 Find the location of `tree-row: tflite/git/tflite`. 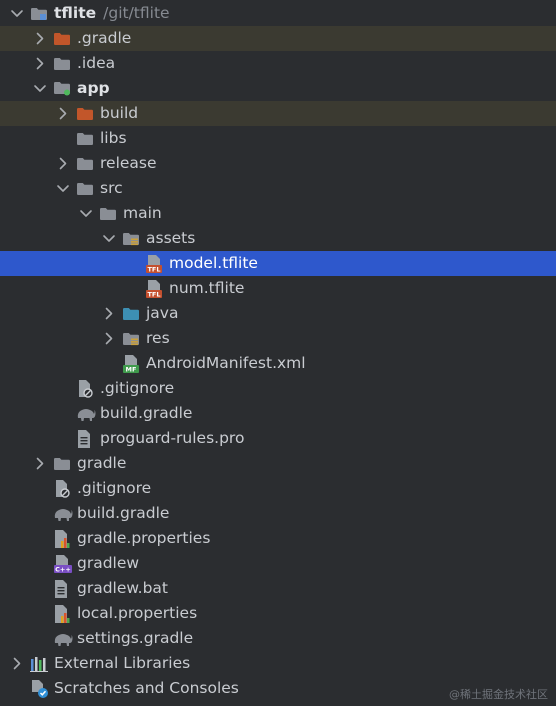

tree-row: tflite/git/tflite is located at coordinates (278, 13).